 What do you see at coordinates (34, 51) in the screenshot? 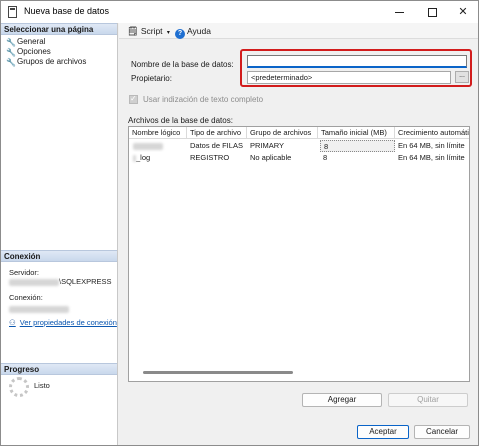
I see `page-item-label: Opciones` at bounding box center [34, 51].